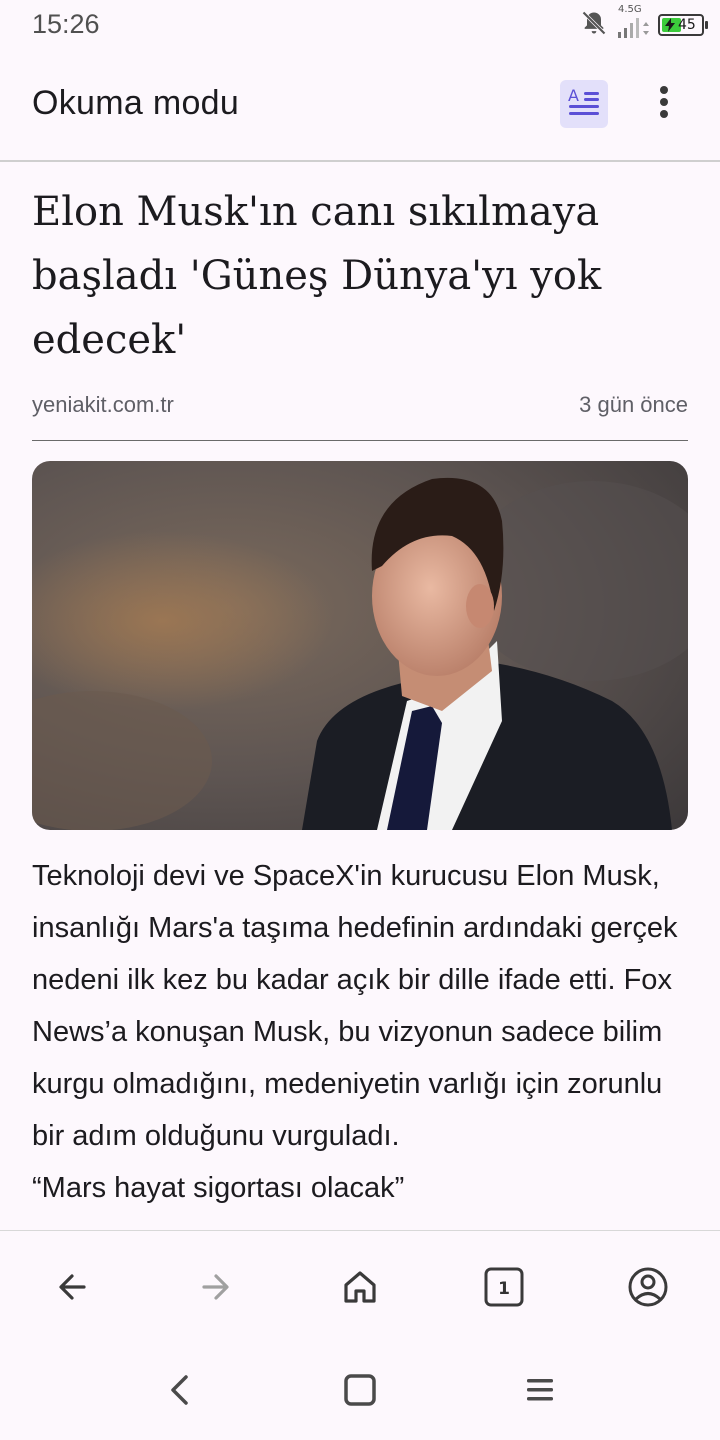 This screenshot has width=720, height=1440. Describe the element at coordinates (573, 95) in the screenshot. I see `svg-text: A` at that location.